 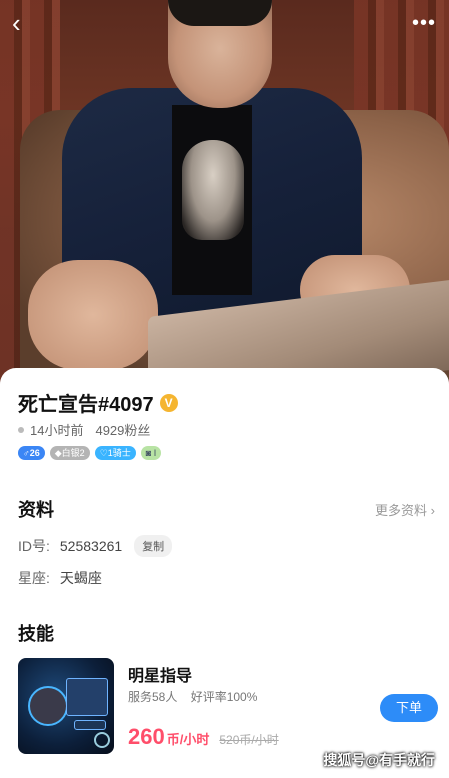 I want to click on thumb-panel-small, so click(x=90, y=725).